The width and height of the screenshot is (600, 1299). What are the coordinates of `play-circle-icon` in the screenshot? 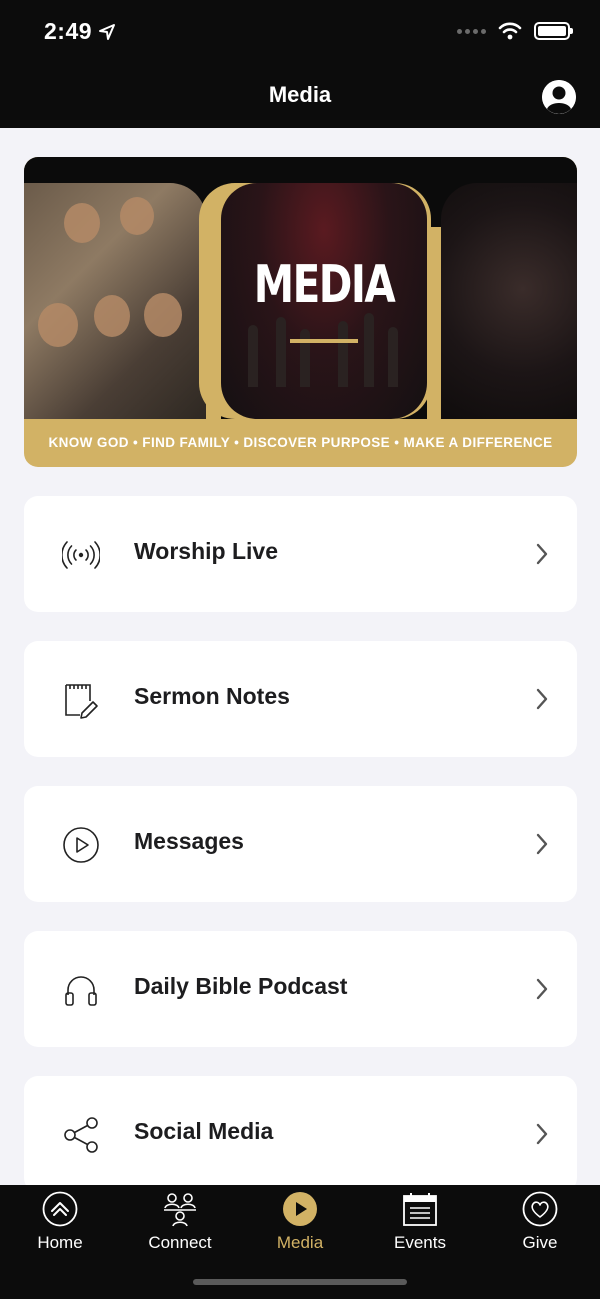 It's located at (81, 845).